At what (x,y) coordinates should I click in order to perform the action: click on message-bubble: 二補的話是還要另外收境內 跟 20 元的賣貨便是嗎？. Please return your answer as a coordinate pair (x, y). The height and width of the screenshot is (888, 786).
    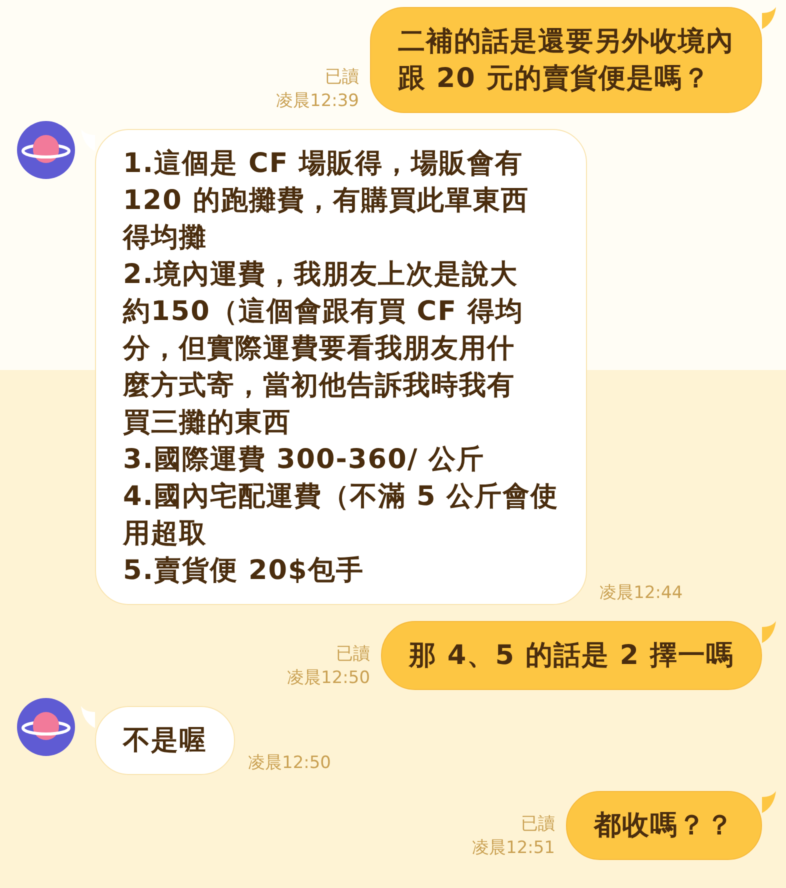
    Looking at the image, I should click on (566, 60).